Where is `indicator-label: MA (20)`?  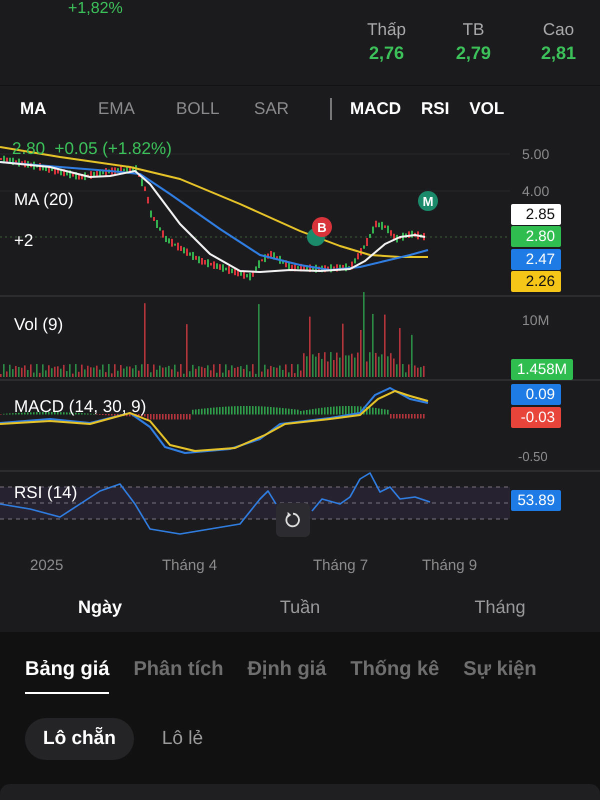 indicator-label: MA (20) is located at coordinates (44, 200).